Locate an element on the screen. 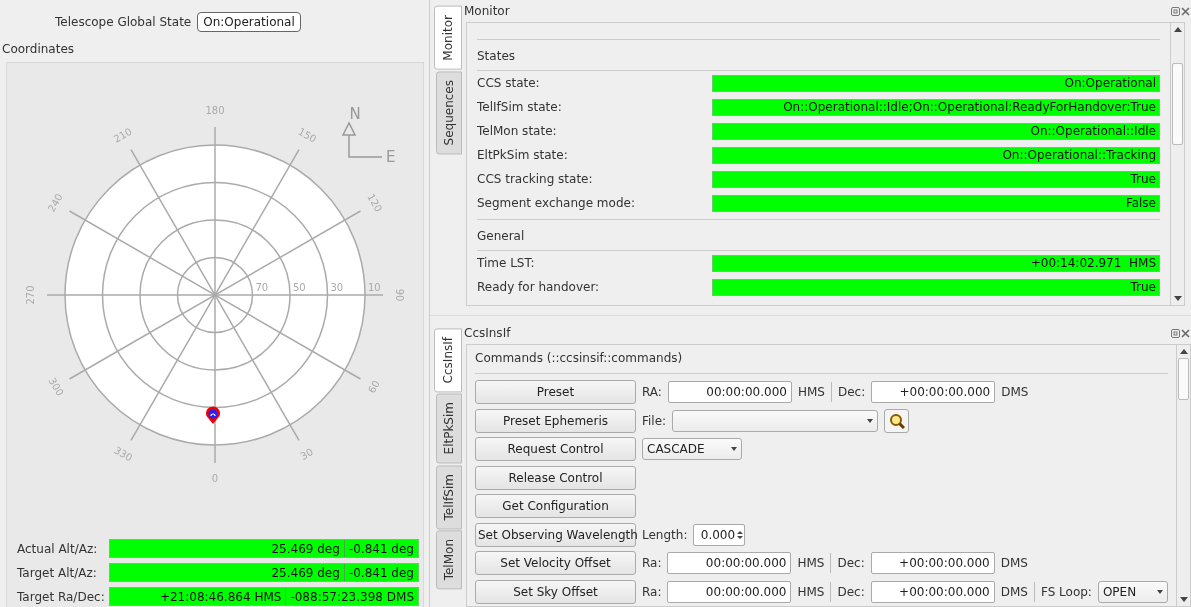  panel-tab: Monitor is located at coordinates (448, 38).